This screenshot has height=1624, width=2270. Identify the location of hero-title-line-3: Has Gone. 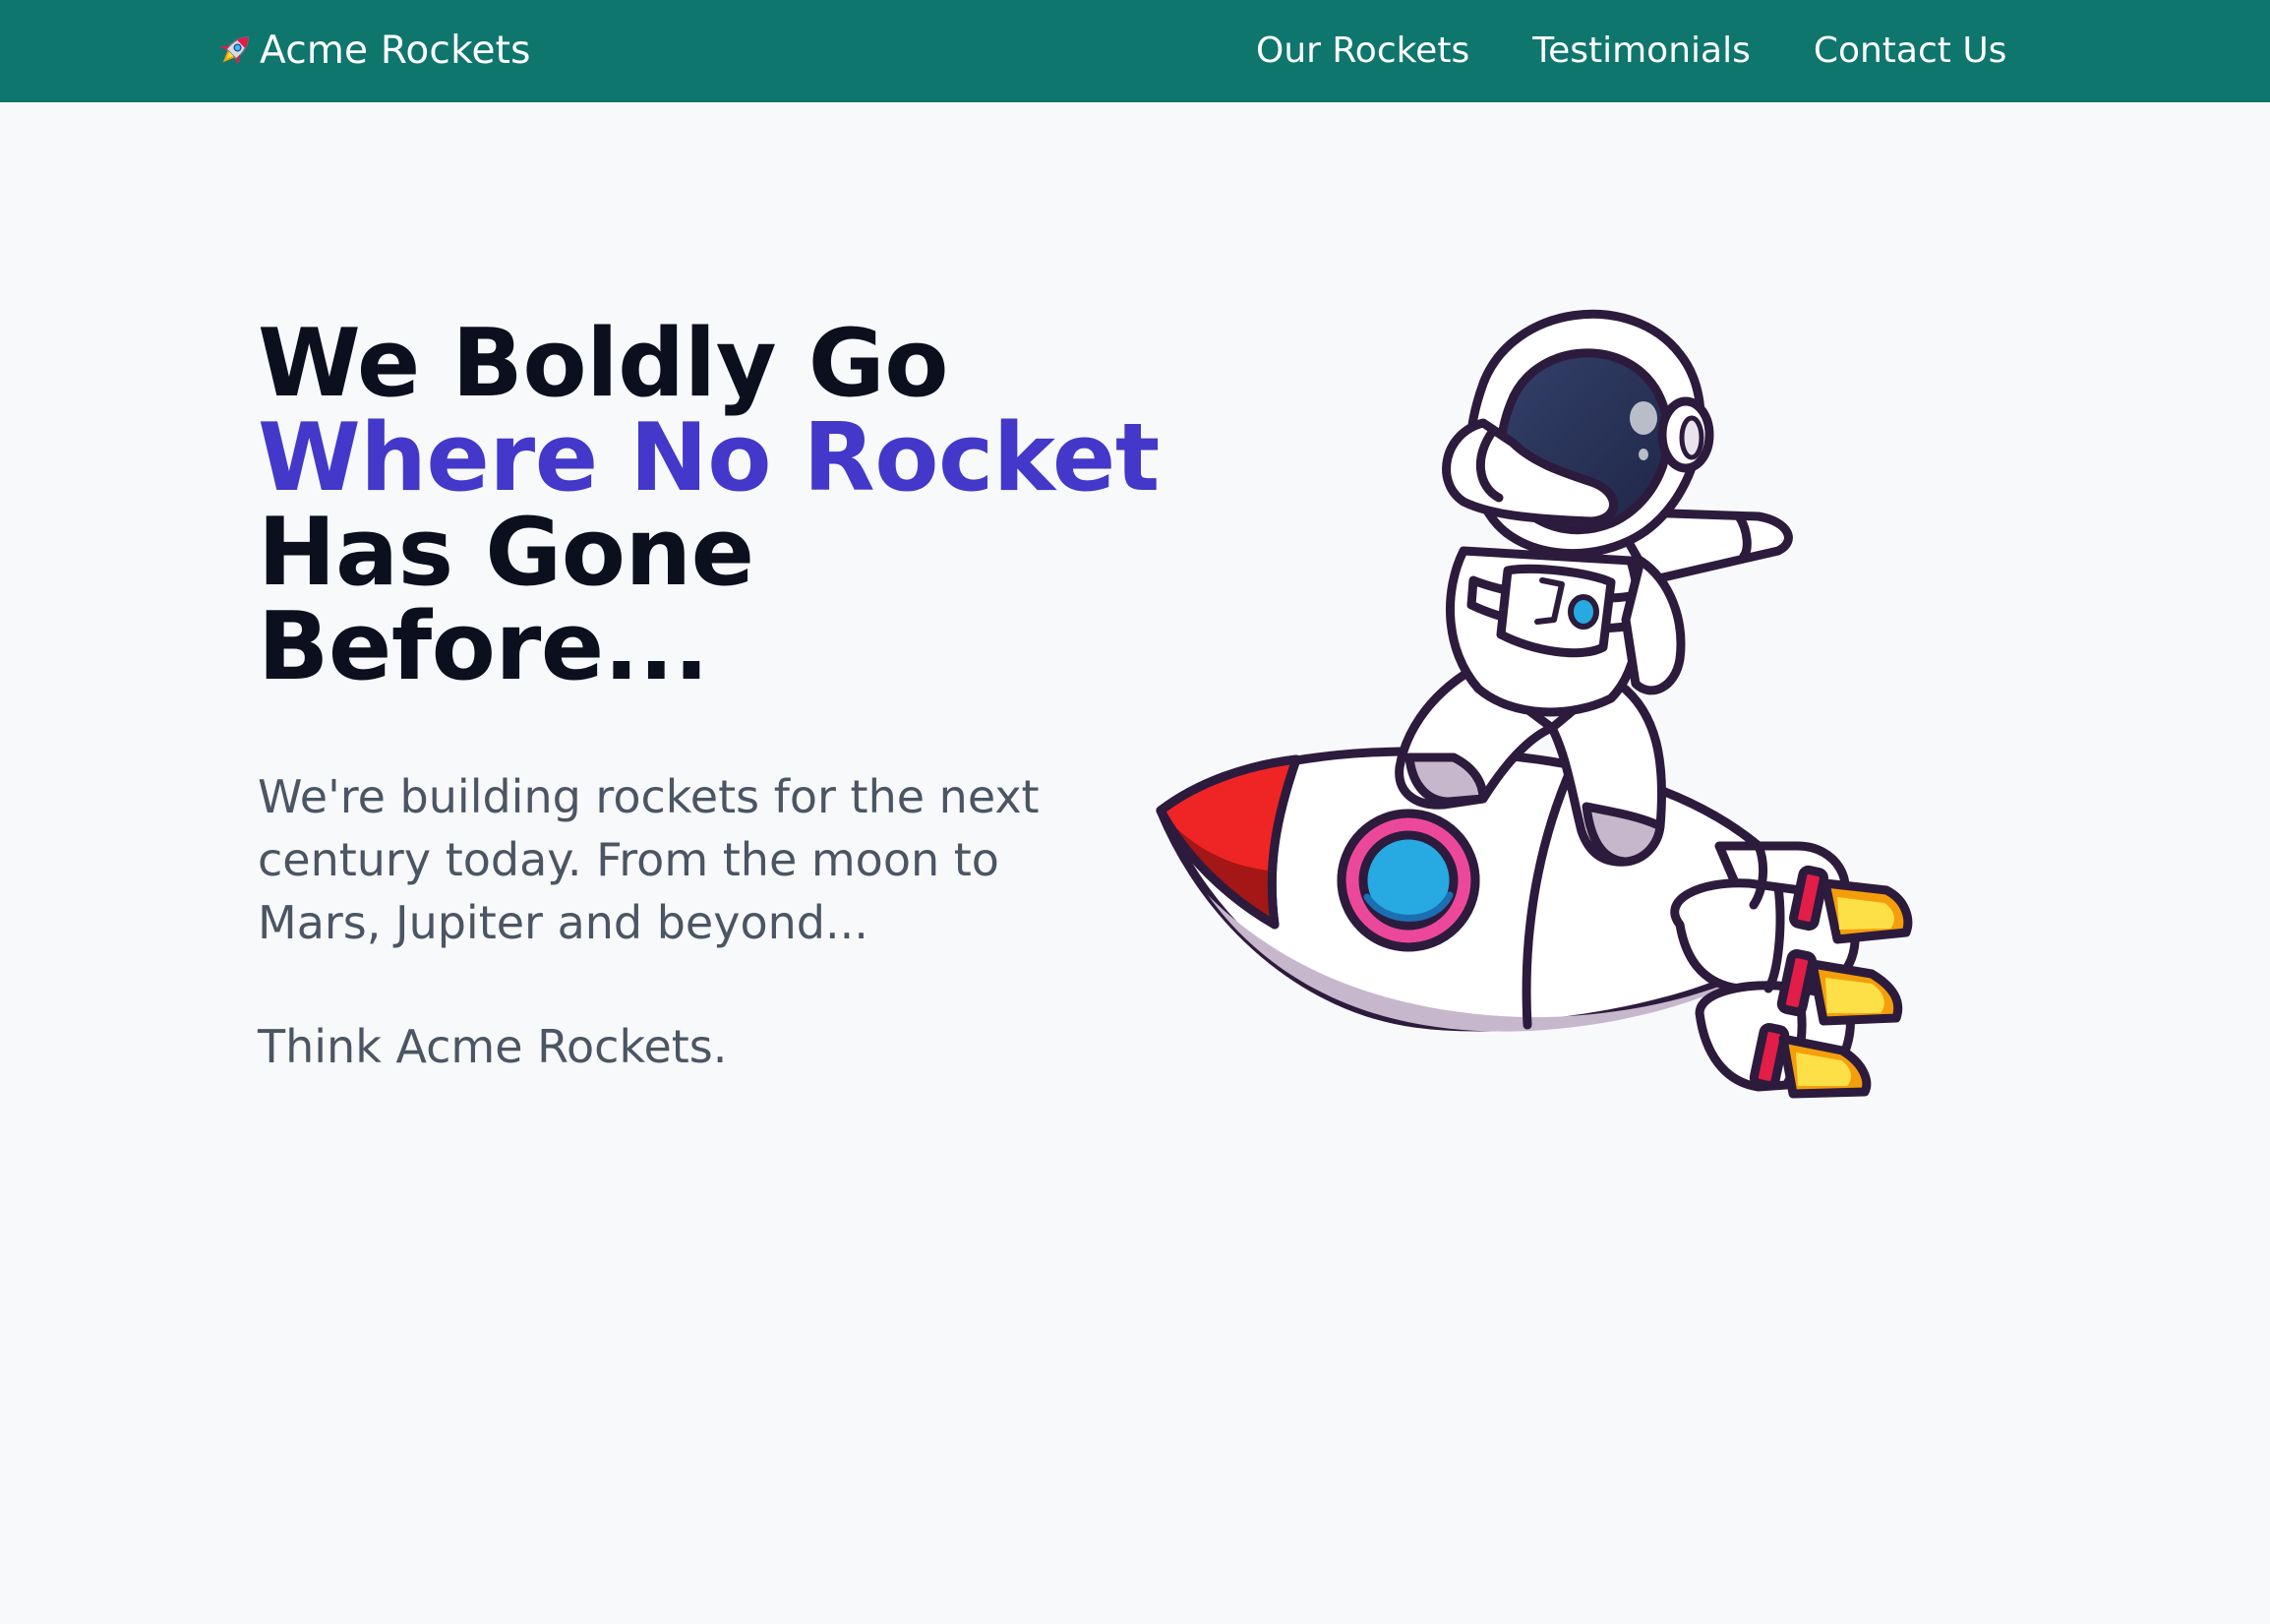
(506, 553).